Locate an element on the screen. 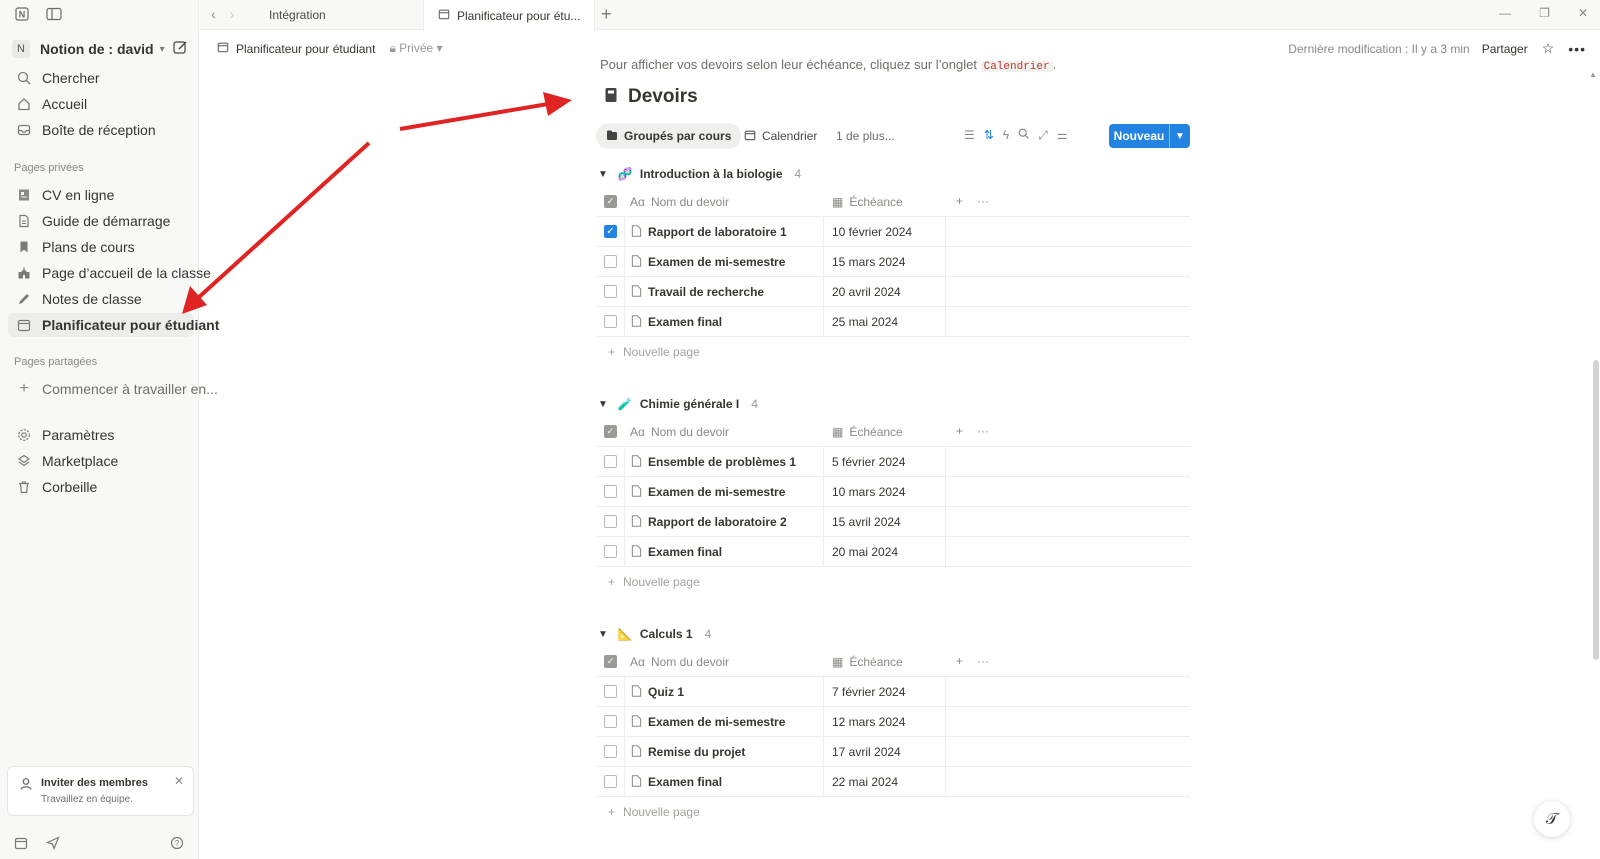  settings-sliders-icon: ⚌ is located at coordinates (1062, 135).